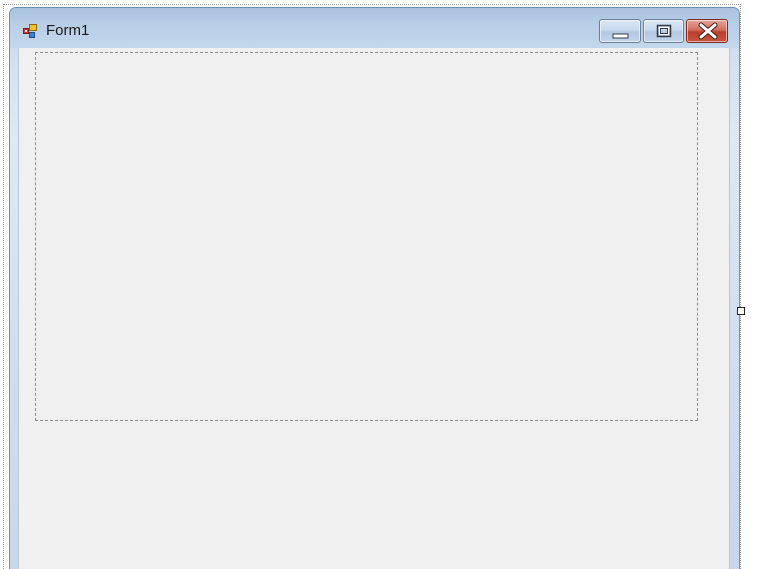  I want to click on minimize-icon, so click(620, 36).